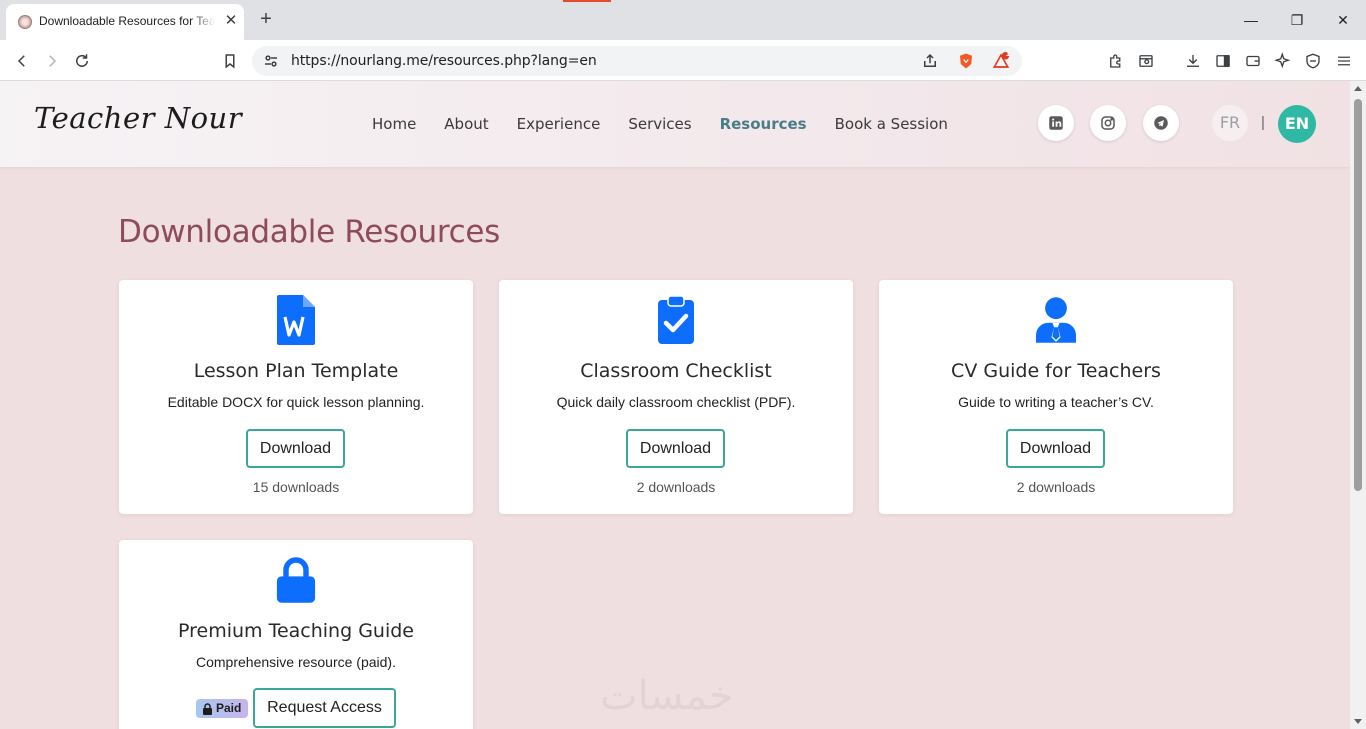 The width and height of the screenshot is (1366, 729). I want to click on site-logo: Teacher Nour, so click(138, 118).